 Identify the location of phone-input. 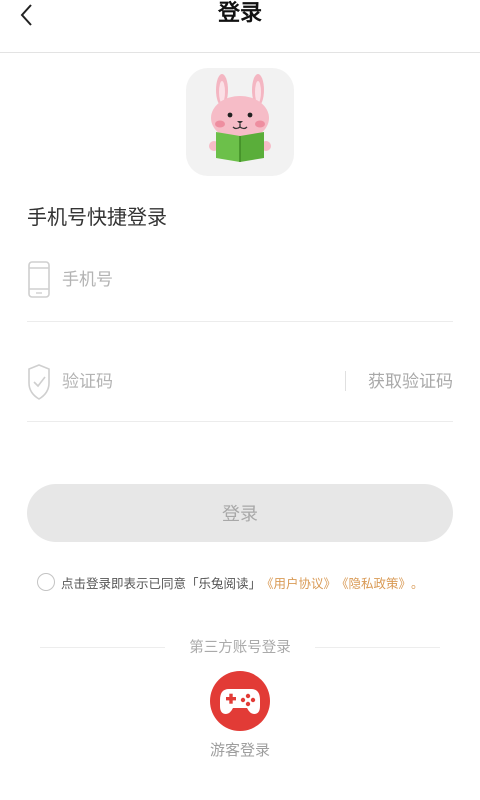
(252, 280).